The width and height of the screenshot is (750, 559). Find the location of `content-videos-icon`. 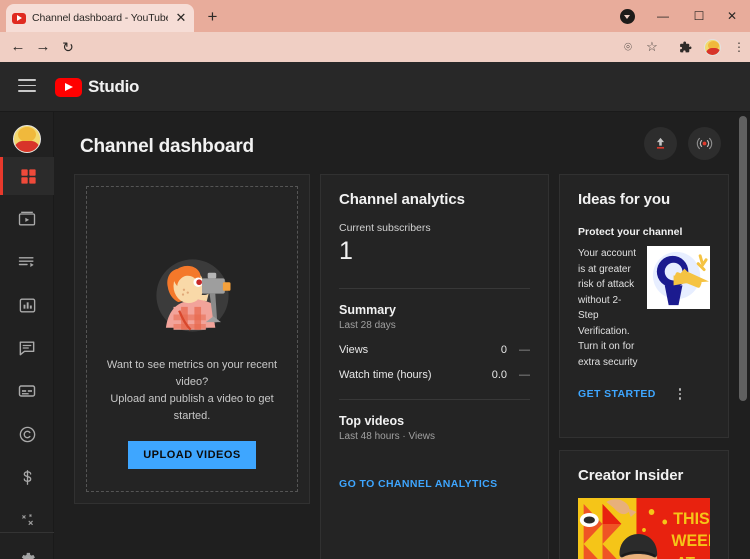

content-videos-icon is located at coordinates (27, 218).